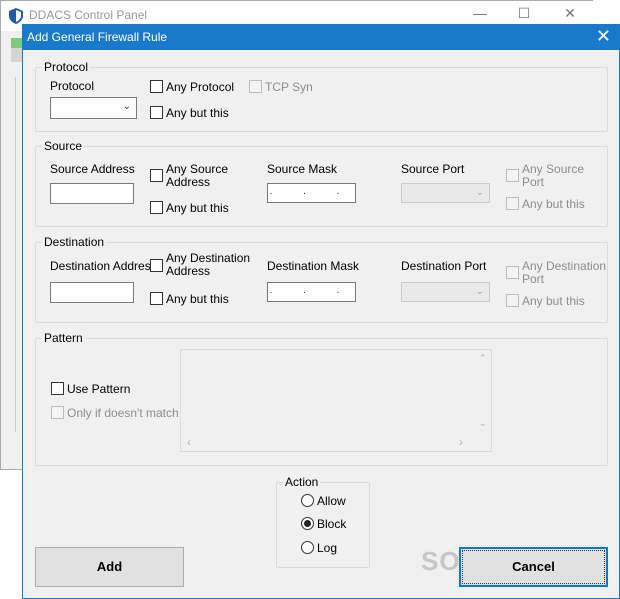  I want to click on protocol-group: Protocol, so click(321, 96).